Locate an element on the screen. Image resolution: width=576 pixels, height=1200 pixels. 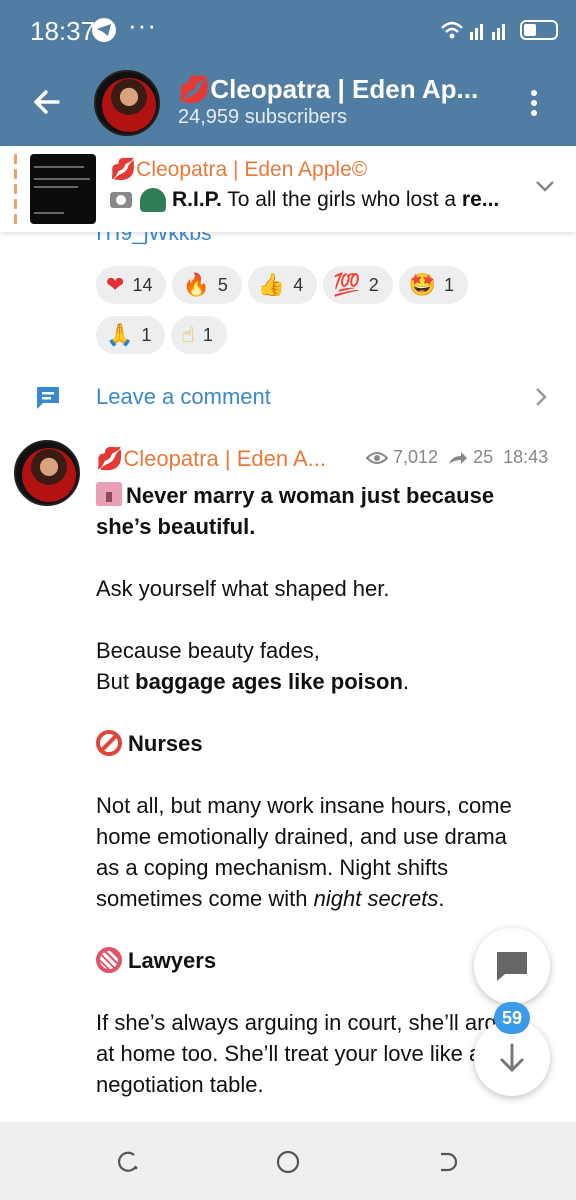
post-time: 18:43 is located at coordinates (526, 457).